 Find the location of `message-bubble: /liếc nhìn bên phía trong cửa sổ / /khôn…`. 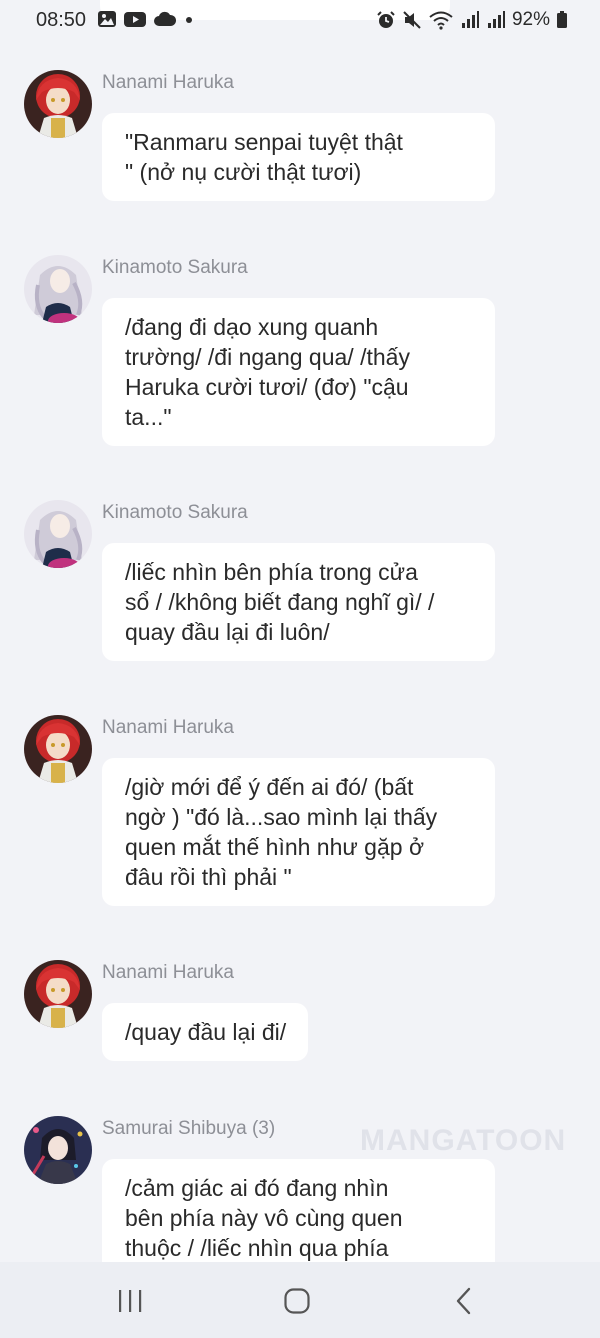

message-bubble: /liếc nhìn bên phía trong cửa sổ / /khôn… is located at coordinates (298, 602).